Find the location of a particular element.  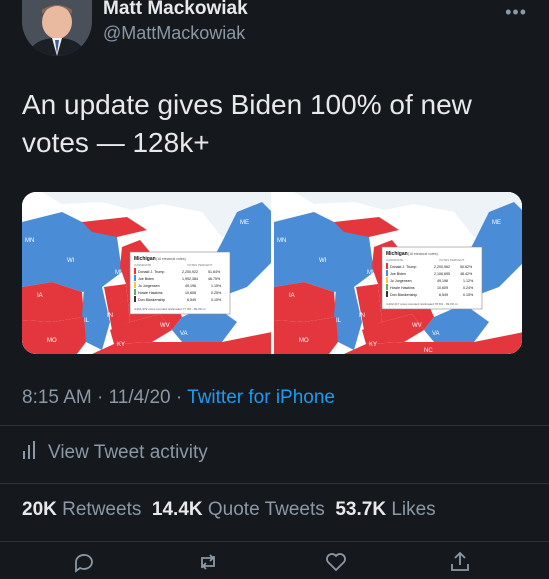

quotes-label: Quote Tweets is located at coordinates (266, 509).